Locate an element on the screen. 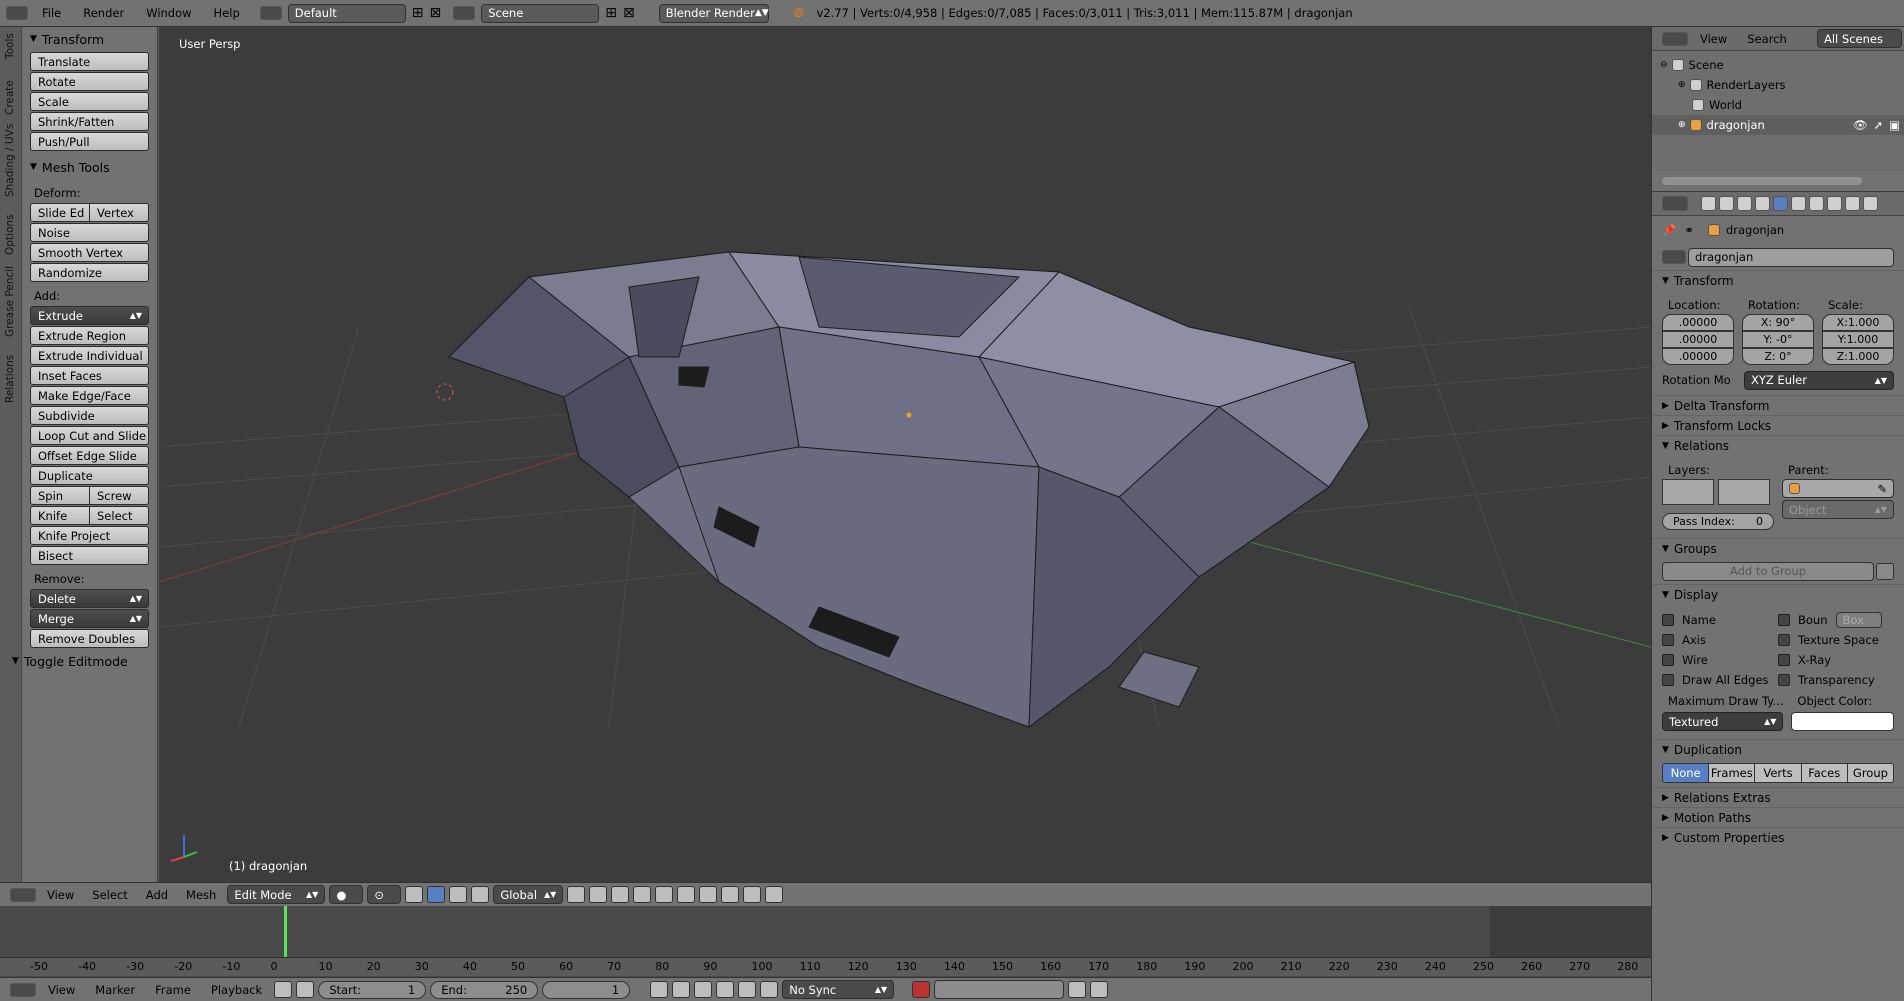 The width and height of the screenshot is (1904, 1001). groups-section-header: ▼ Groups is located at coordinates (1778, 548).